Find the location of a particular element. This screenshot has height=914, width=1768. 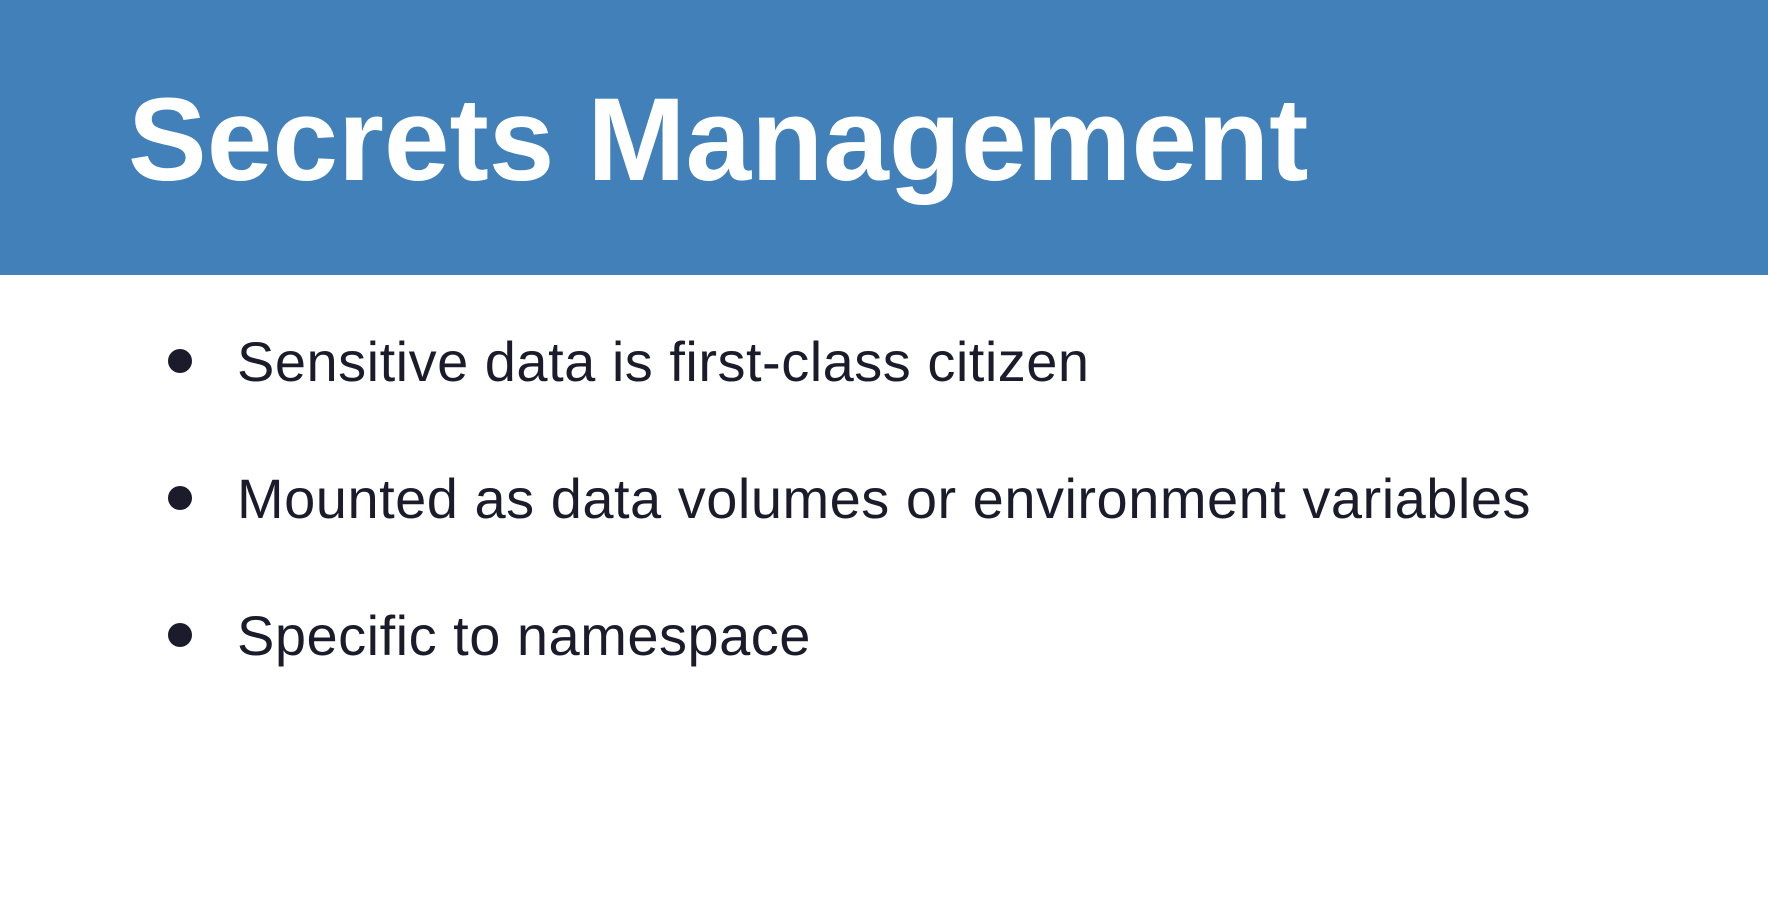

bullet-item: Specific to namespace is located at coordinates (489, 635).